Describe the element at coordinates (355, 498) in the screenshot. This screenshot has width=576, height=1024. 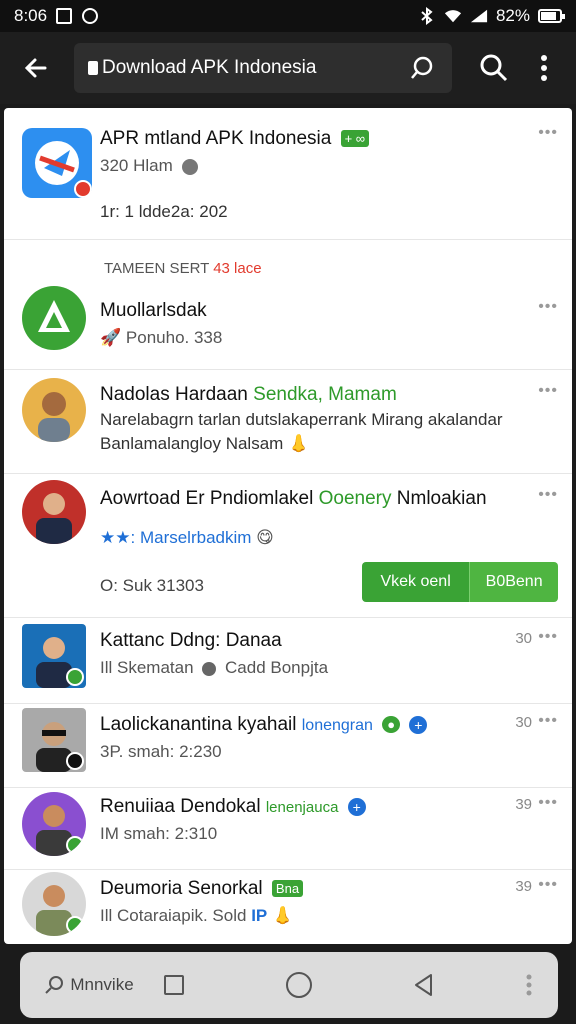
I see `item-title-accent: Ooenery` at that location.